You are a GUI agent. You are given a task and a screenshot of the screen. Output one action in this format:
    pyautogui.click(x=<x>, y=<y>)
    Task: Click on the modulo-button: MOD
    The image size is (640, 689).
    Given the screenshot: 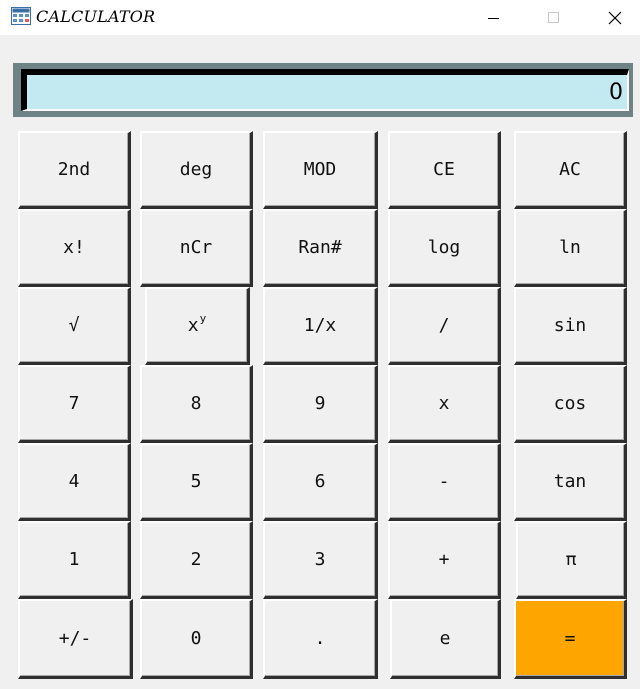 What is the action you would take?
    pyautogui.click(x=320, y=170)
    